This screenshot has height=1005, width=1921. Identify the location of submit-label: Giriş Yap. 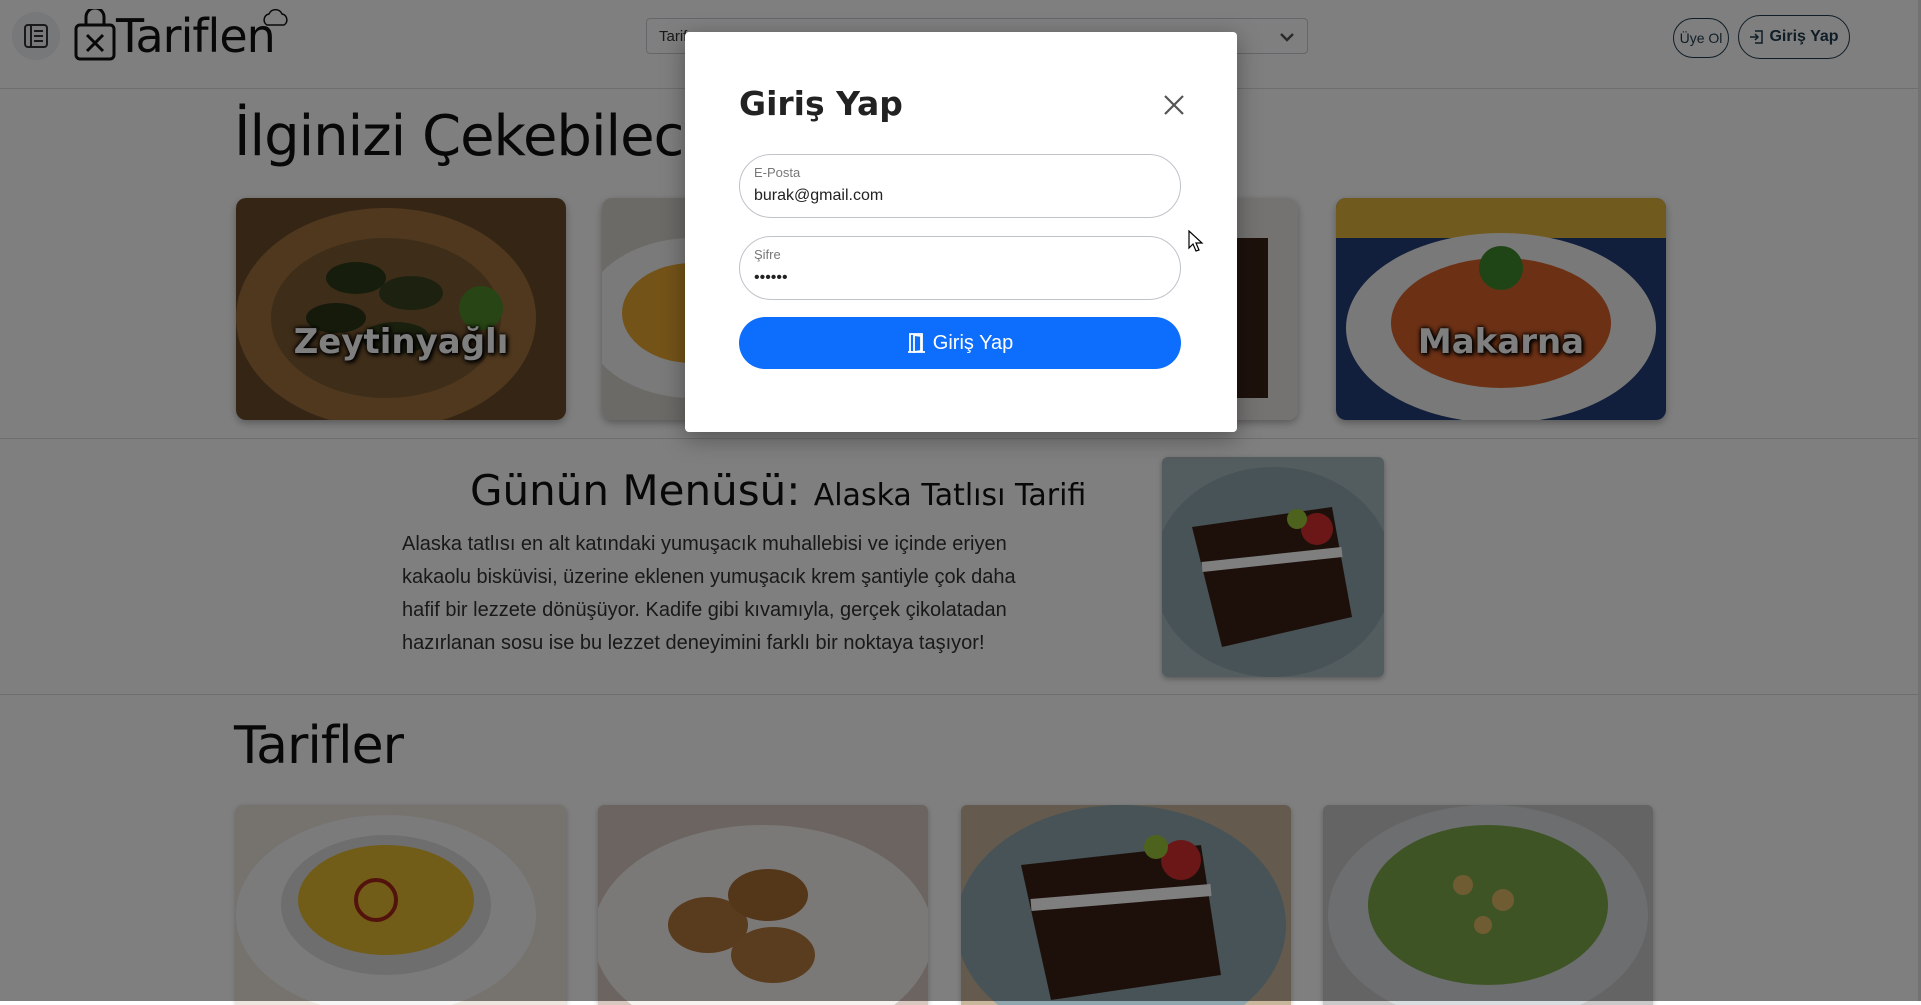
(973, 342).